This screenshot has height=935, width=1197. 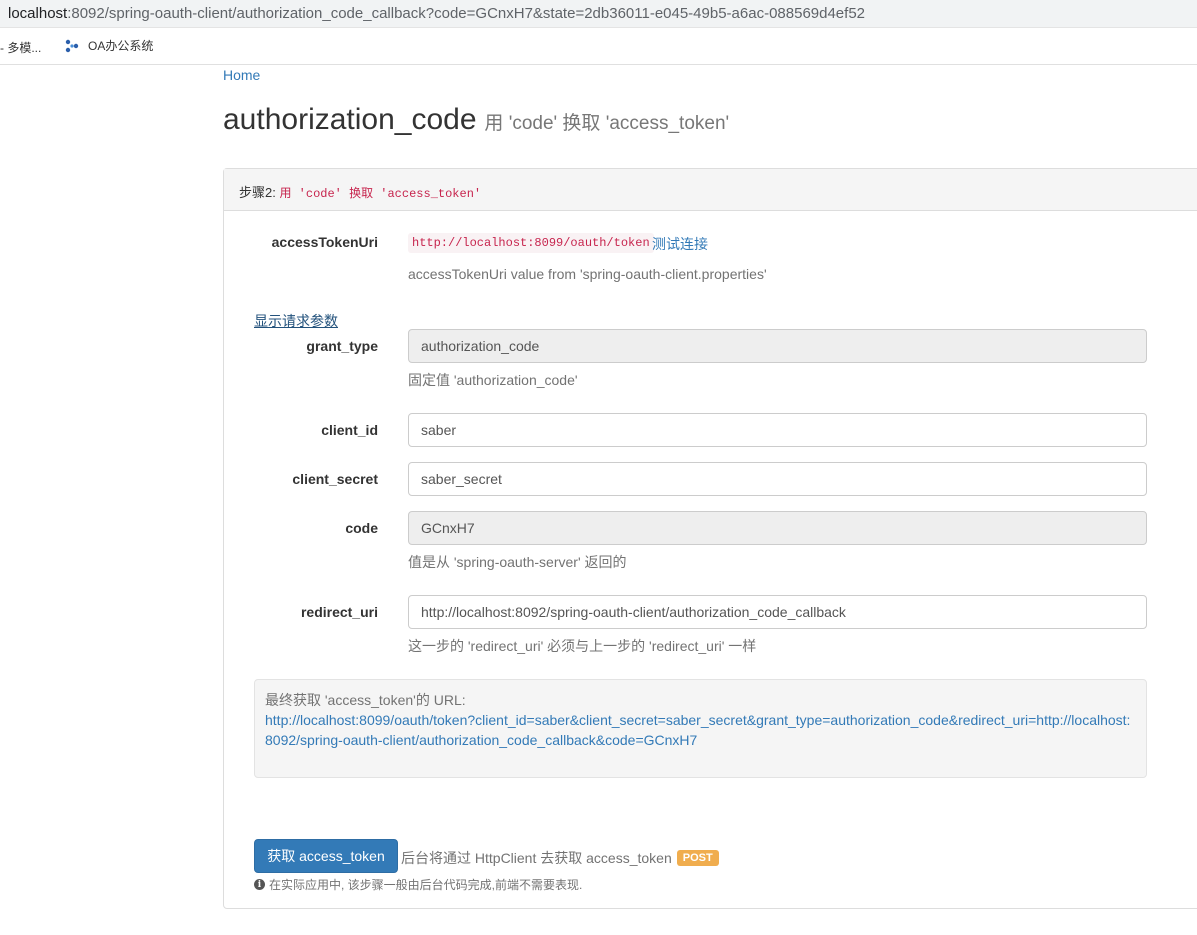 What do you see at coordinates (777, 430) in the screenshot?
I see `client-id-field` at bounding box center [777, 430].